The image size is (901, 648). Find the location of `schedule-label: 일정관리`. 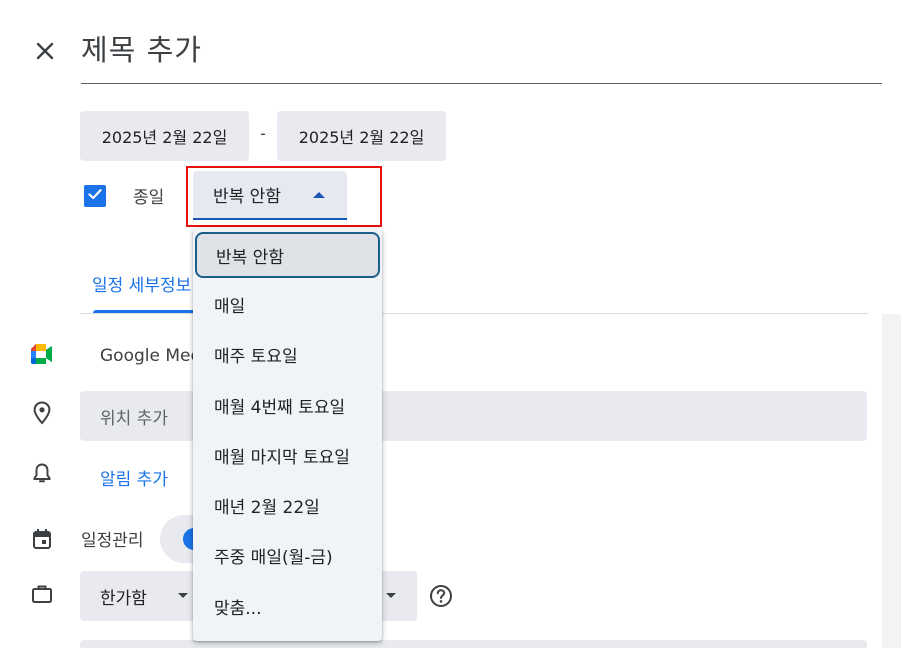

schedule-label: 일정관리 is located at coordinates (112, 541).